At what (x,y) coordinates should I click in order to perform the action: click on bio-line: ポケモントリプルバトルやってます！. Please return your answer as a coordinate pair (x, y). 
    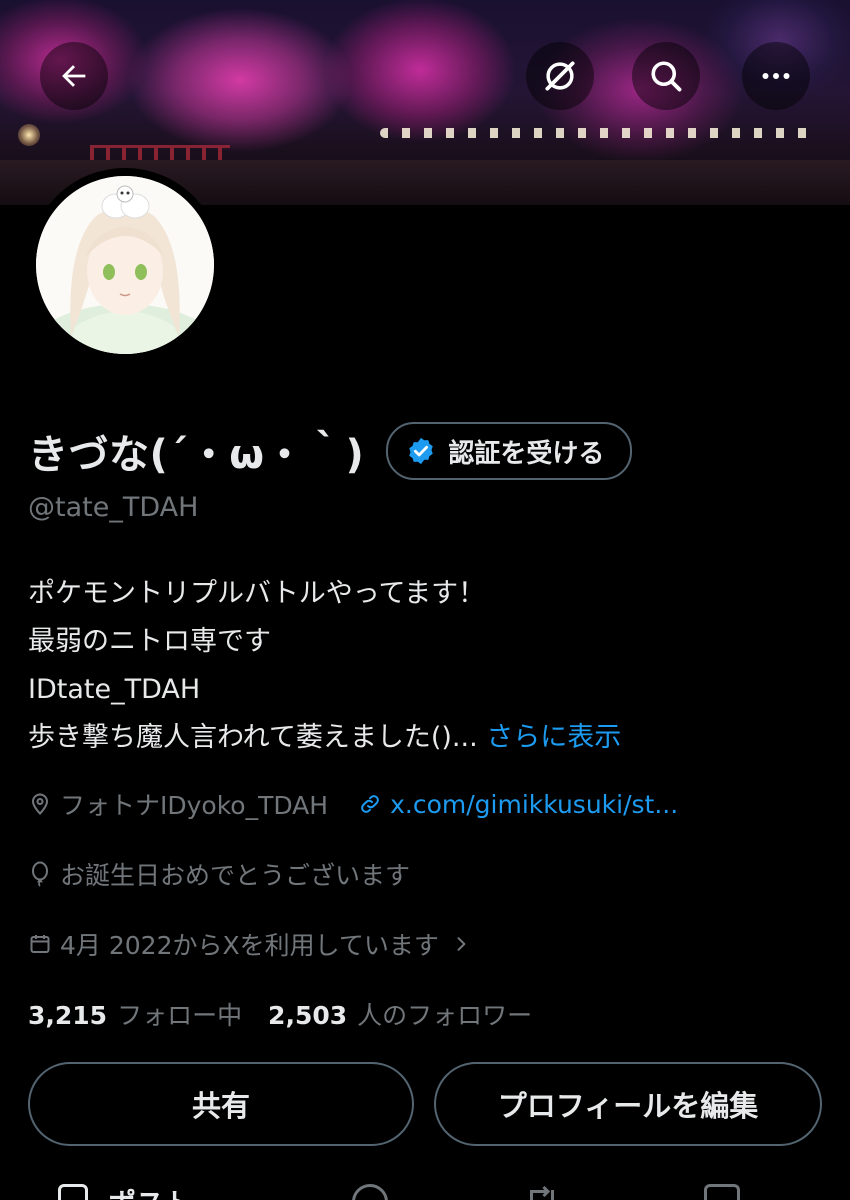
    Looking at the image, I should click on (257, 593).